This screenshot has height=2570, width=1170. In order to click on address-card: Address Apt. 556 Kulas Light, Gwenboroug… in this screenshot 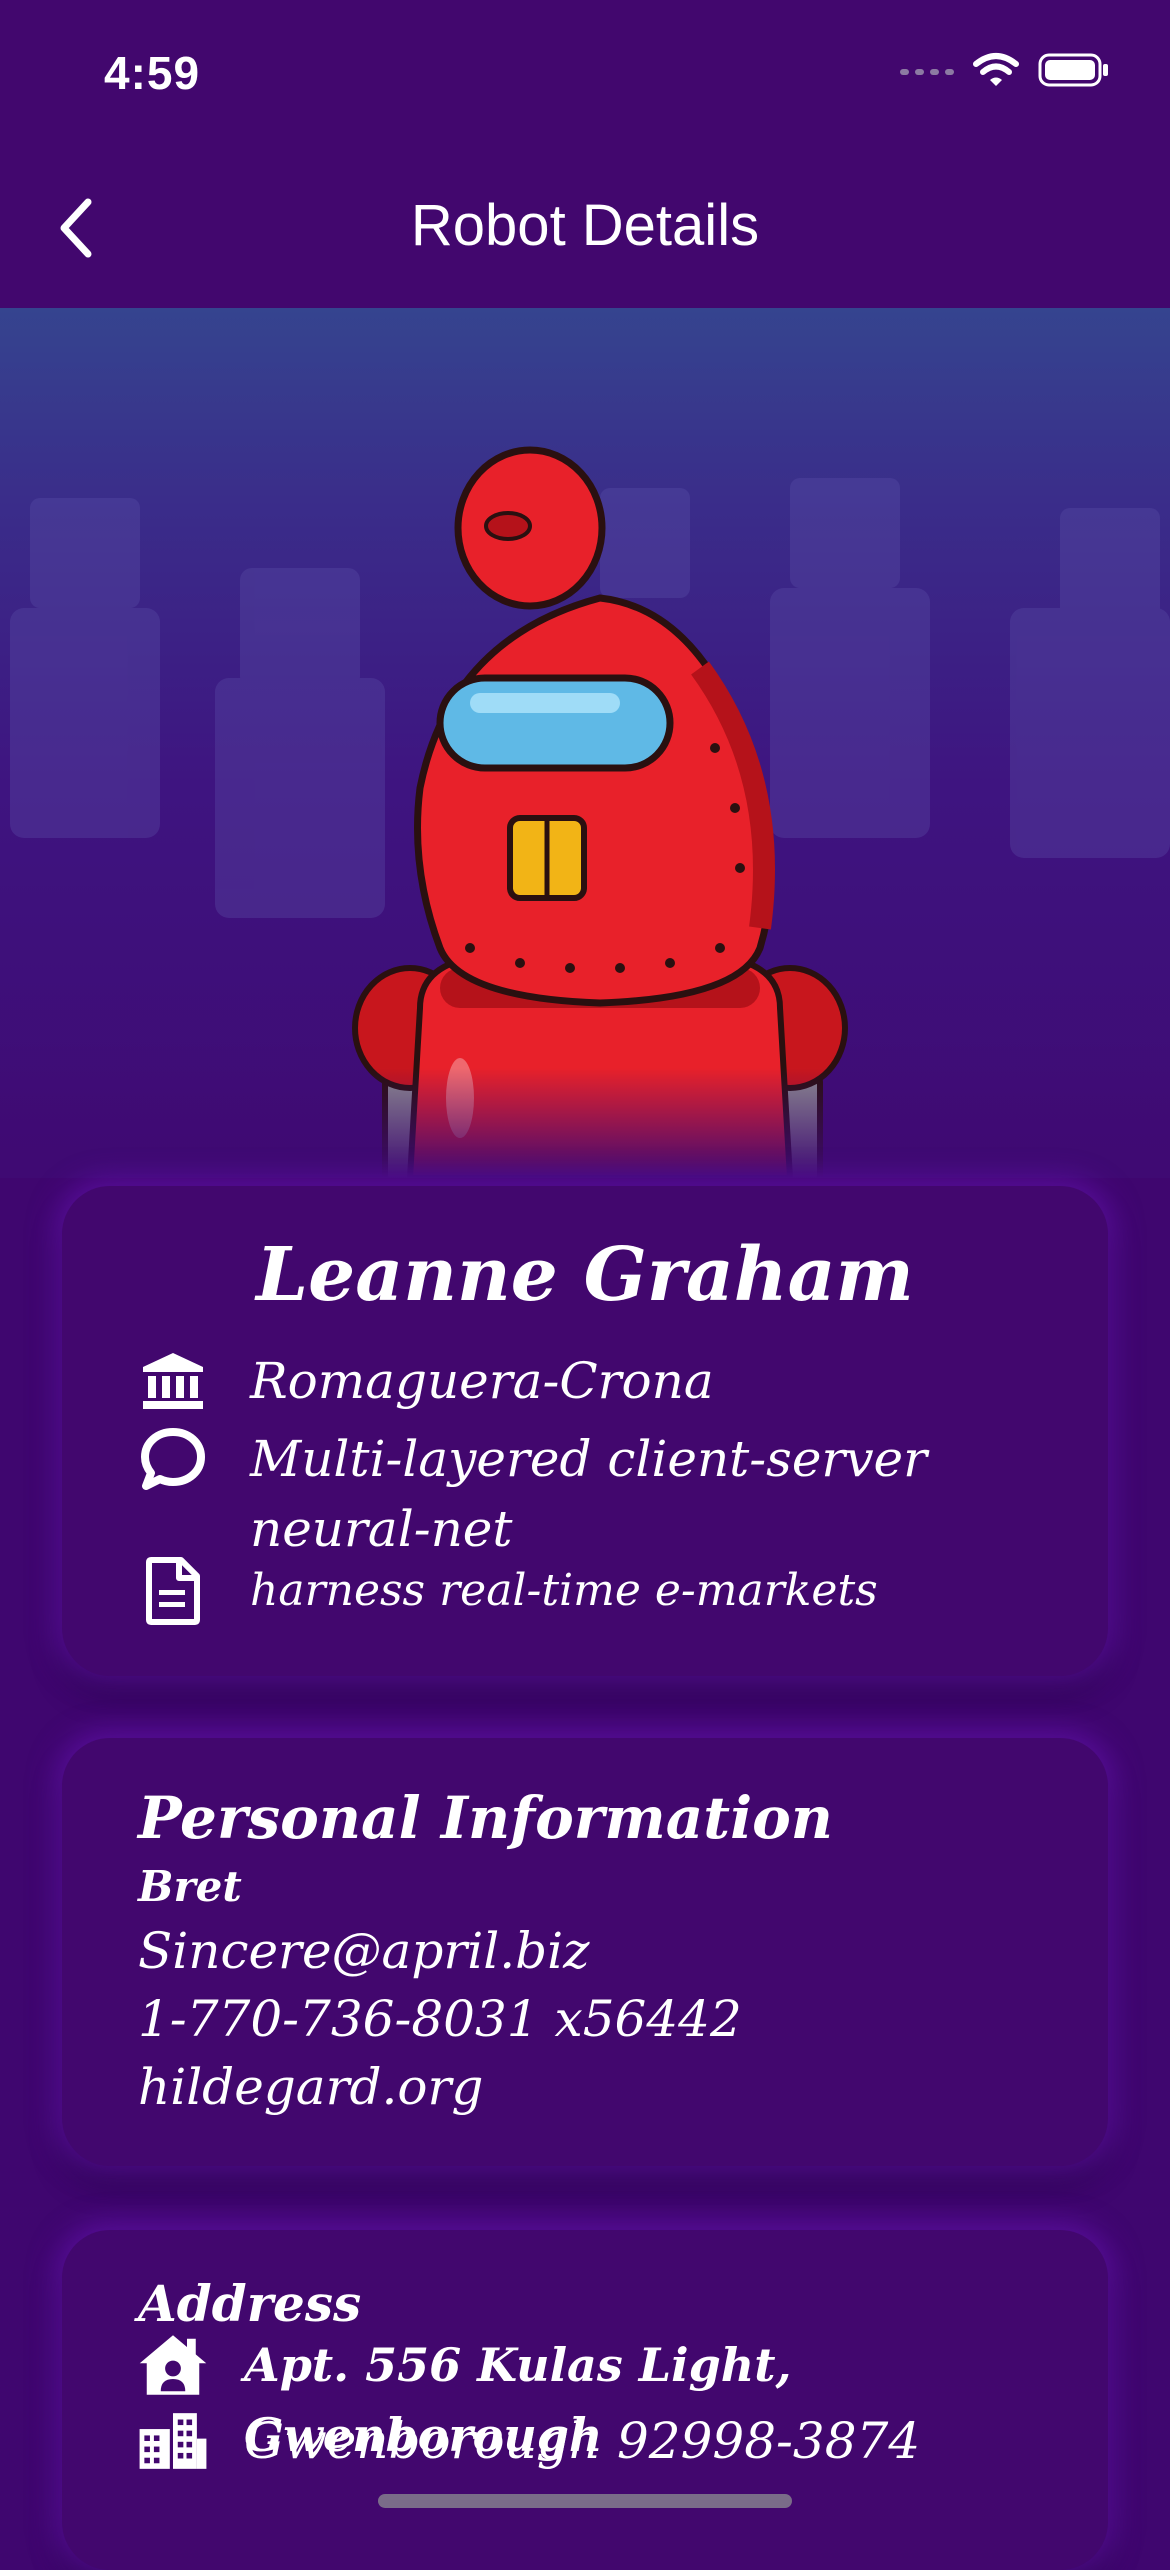, I will do `click(585, 2400)`.